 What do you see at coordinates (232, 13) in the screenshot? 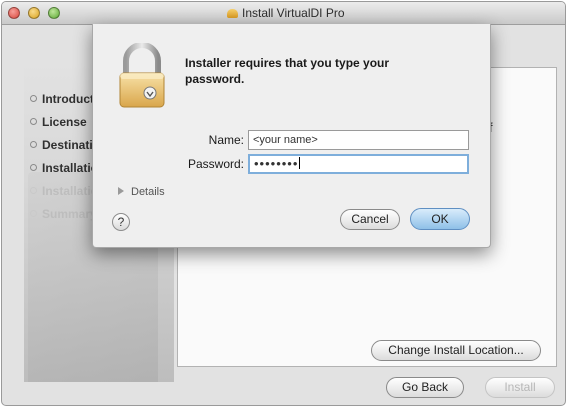
I see `package-icon` at bounding box center [232, 13].